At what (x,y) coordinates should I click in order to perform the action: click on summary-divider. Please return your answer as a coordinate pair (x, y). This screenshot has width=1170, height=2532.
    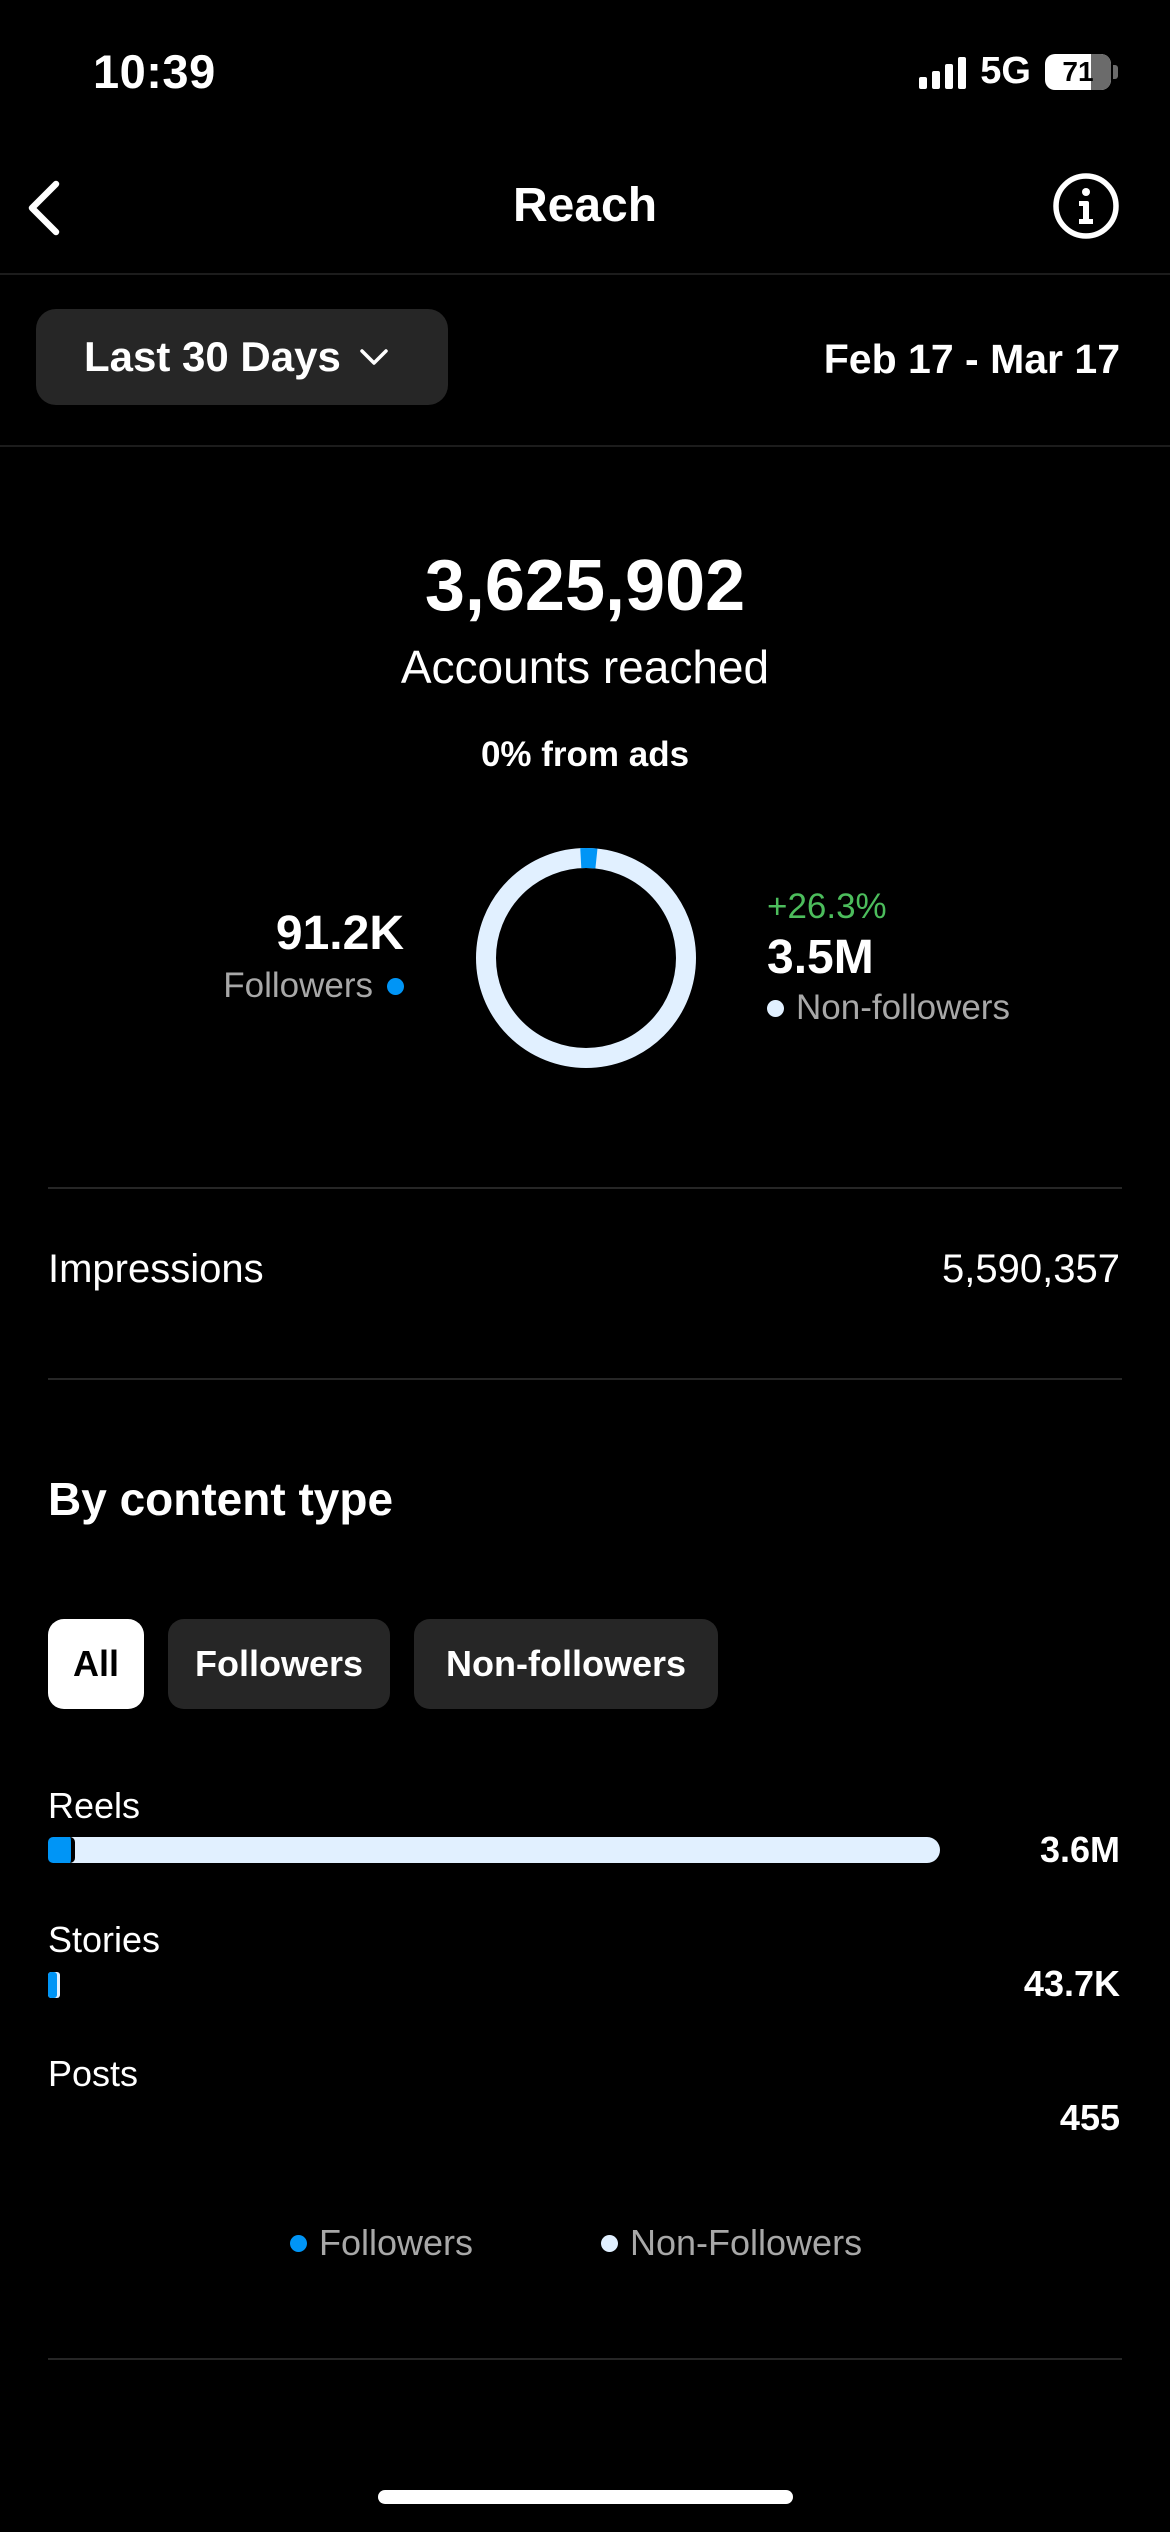
    Looking at the image, I should click on (585, 1188).